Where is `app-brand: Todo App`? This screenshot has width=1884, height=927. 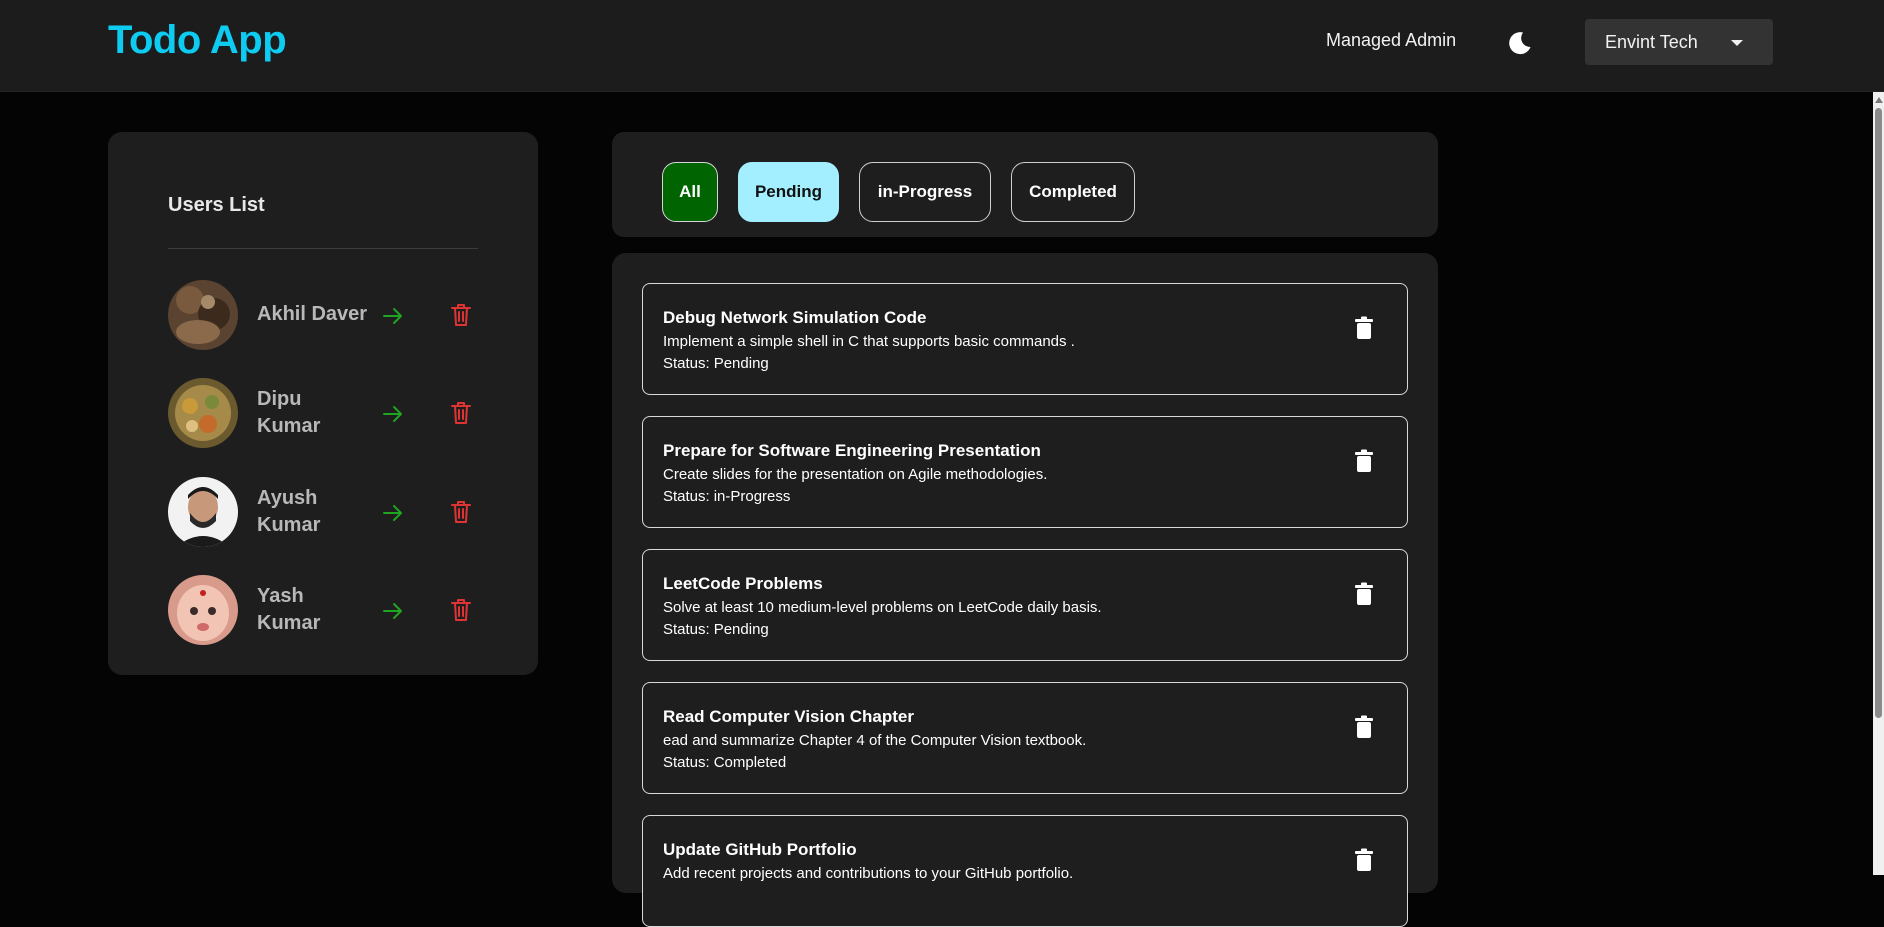 app-brand: Todo App is located at coordinates (197, 40).